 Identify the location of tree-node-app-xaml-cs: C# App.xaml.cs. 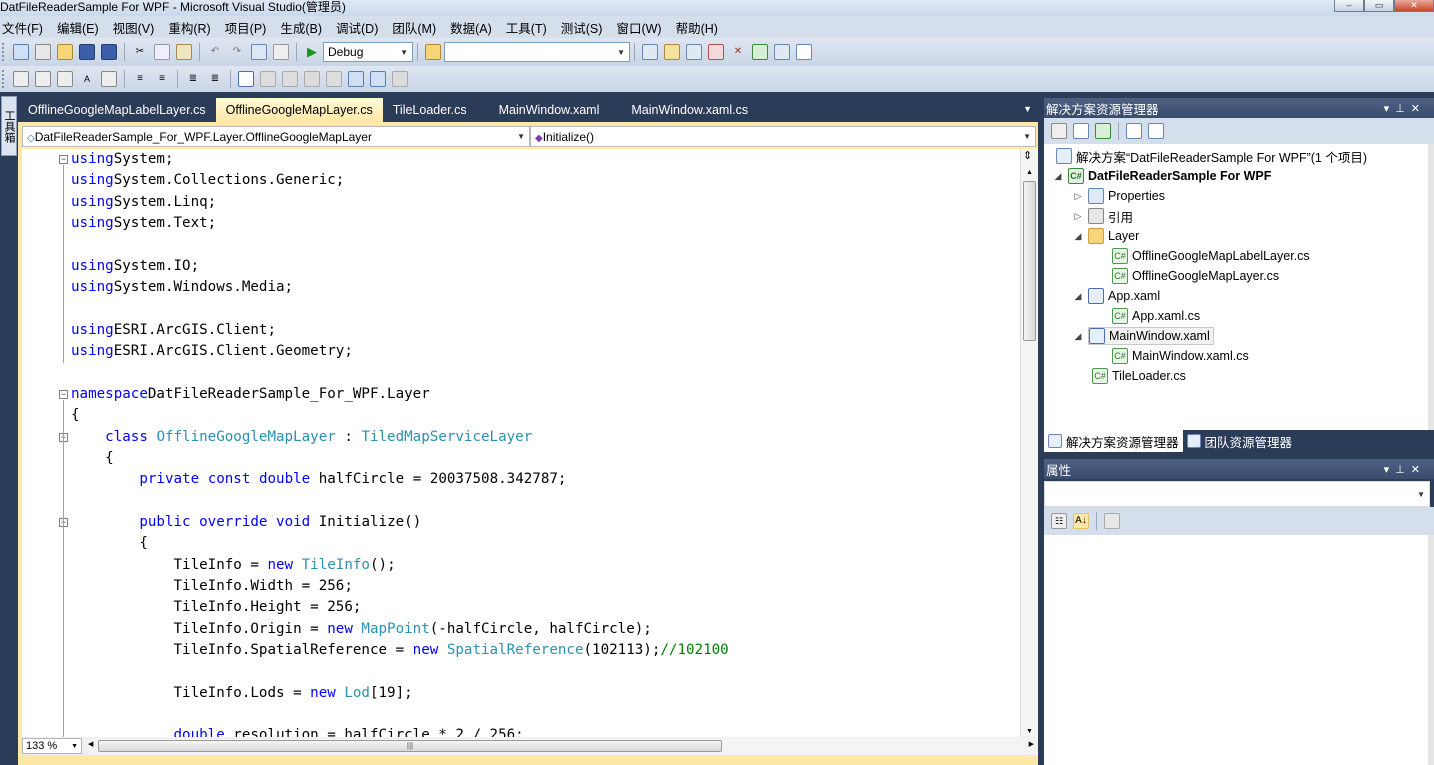
(1156, 316).